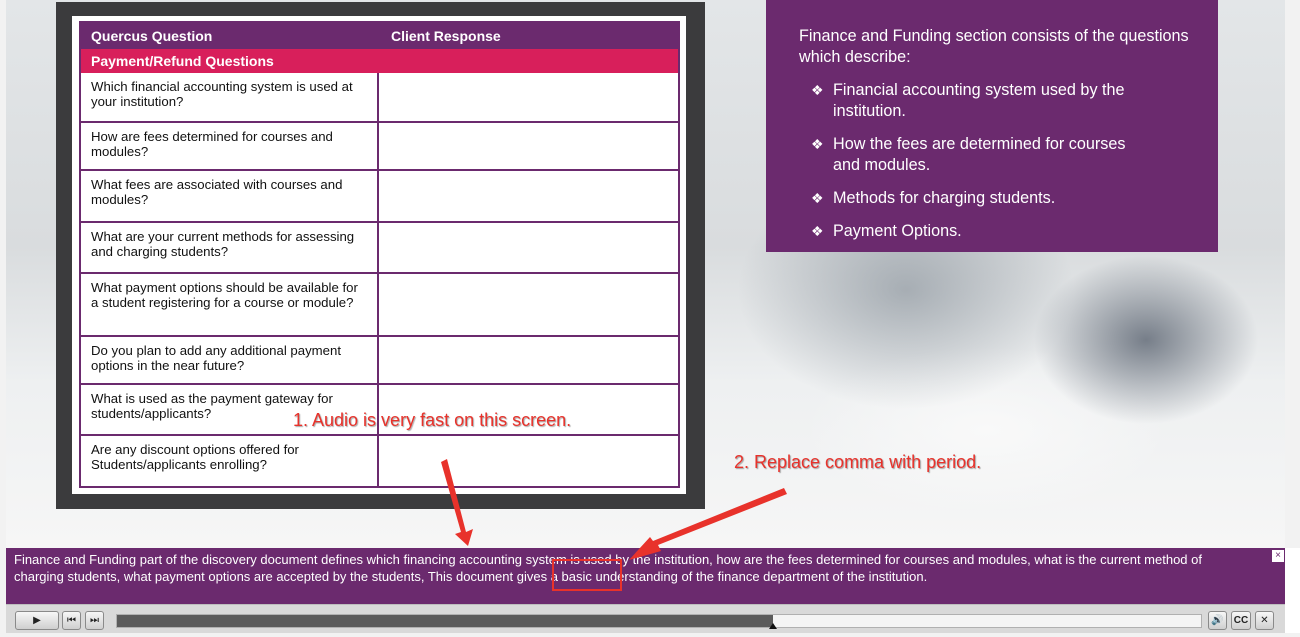 This screenshot has height=637, width=1300. I want to click on progress-bar, so click(659, 621).